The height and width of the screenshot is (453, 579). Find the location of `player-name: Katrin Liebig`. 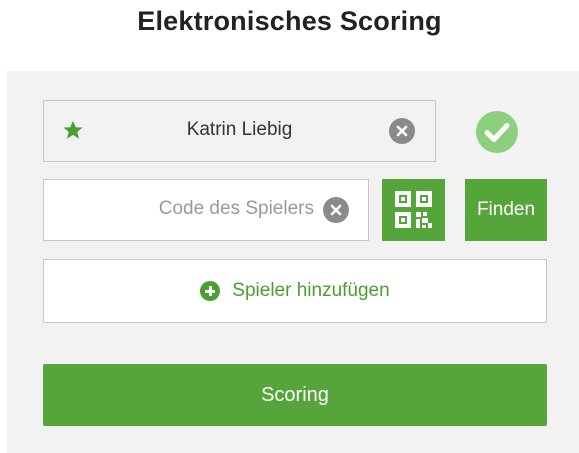

player-name: Katrin Liebig is located at coordinates (239, 129).